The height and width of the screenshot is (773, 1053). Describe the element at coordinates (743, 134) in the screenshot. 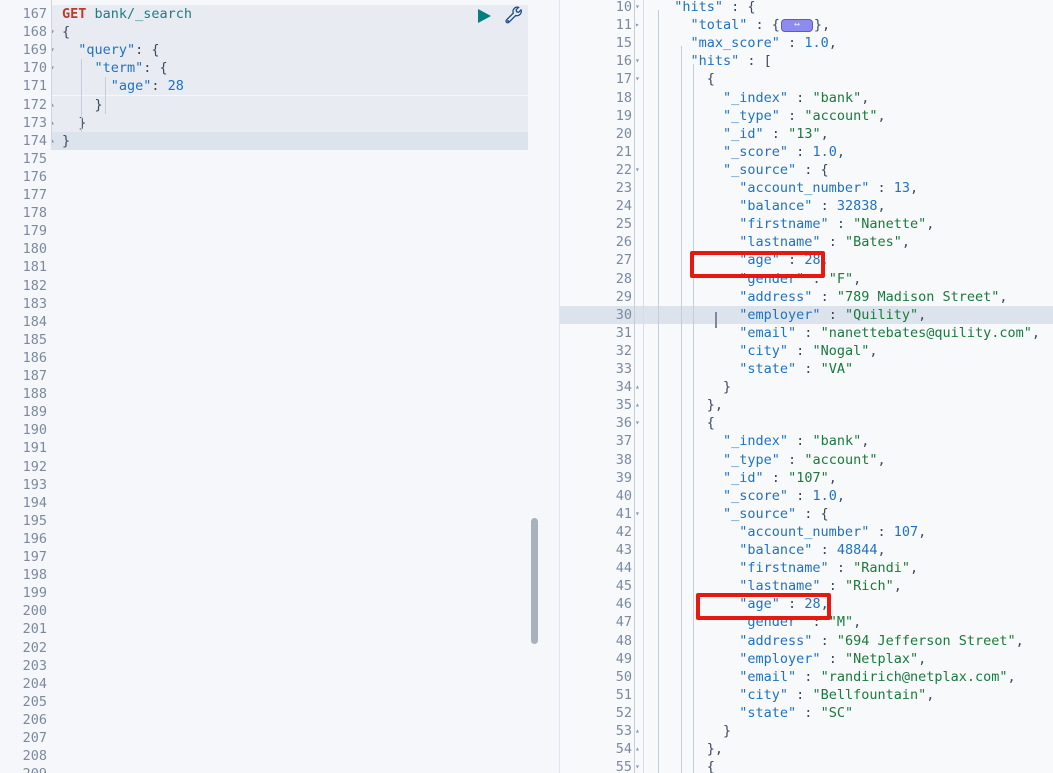

I see `code-line-text: "_id" : "13",` at that location.